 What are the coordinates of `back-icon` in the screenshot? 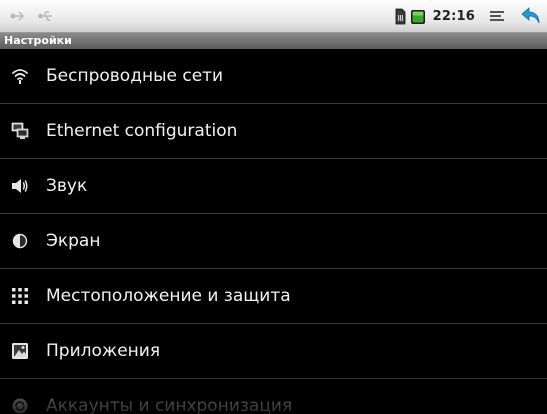 It's located at (531, 16).